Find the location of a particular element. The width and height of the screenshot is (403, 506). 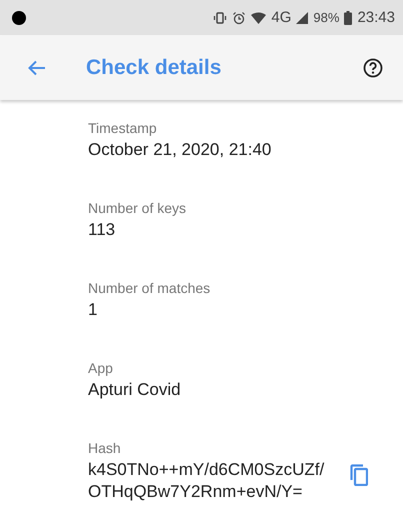

field-value: OTHqQBw7Y2Rnm+evN/Y= is located at coordinates (196, 492).